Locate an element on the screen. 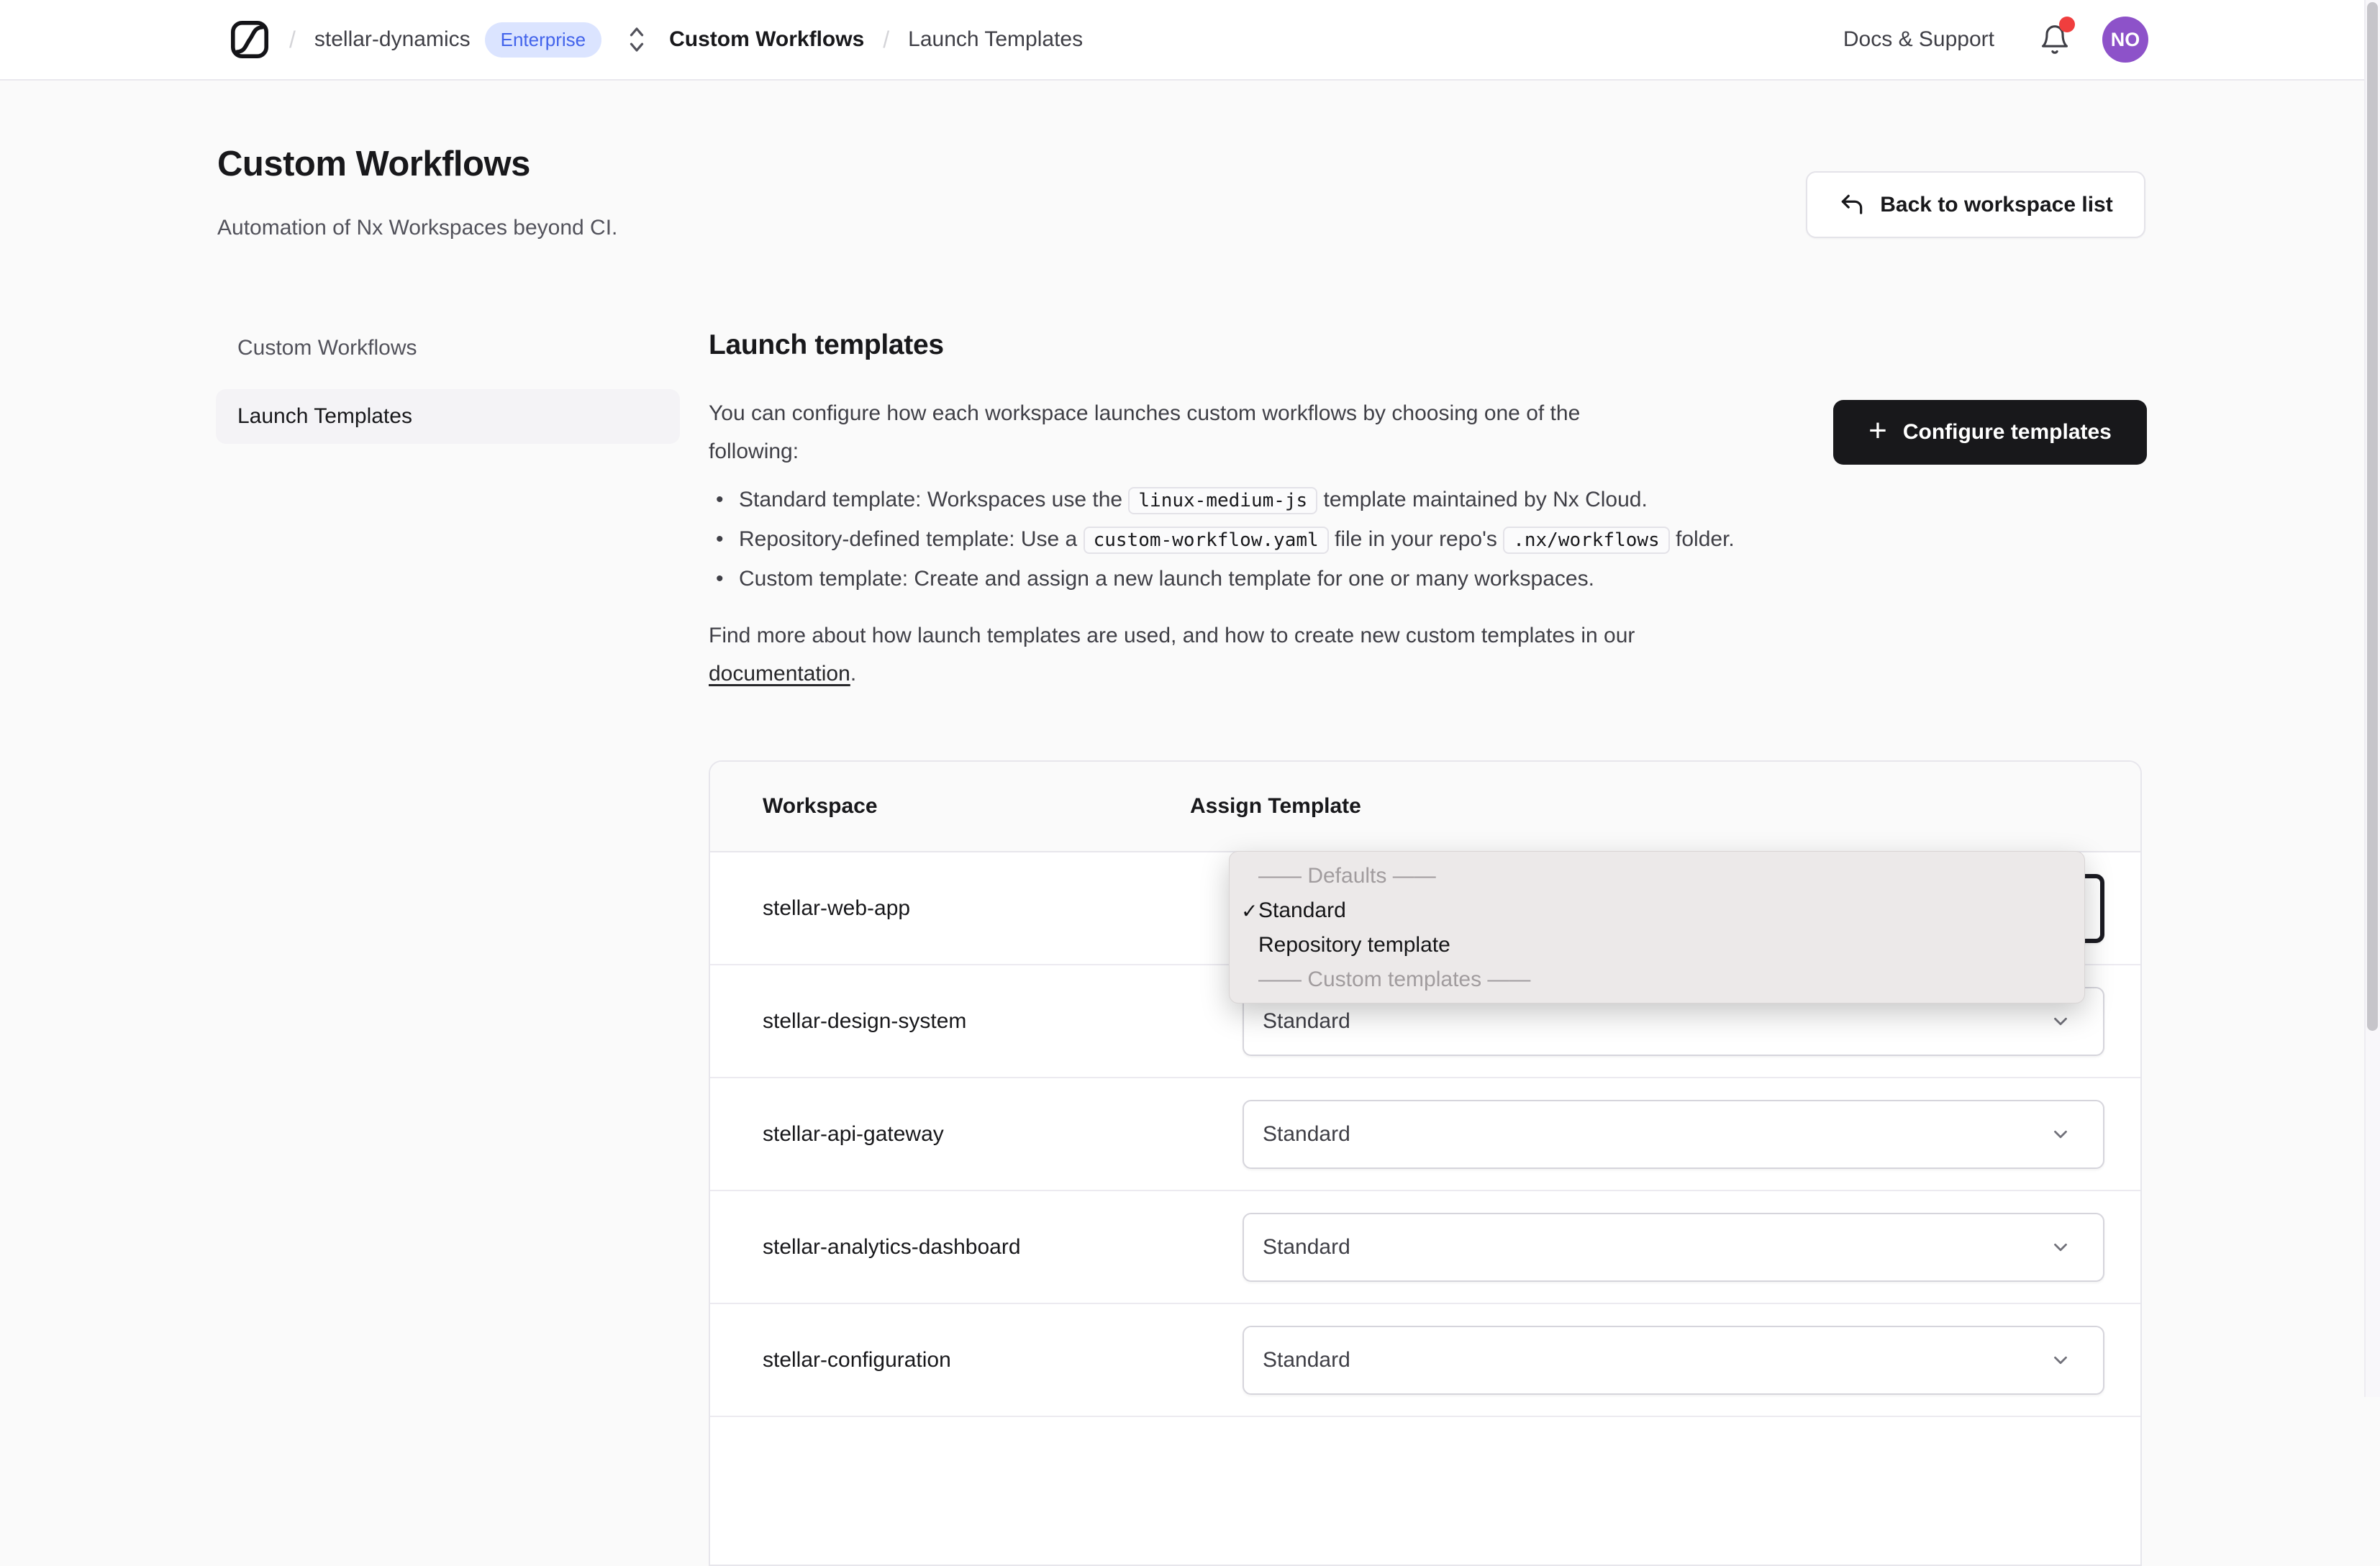  sidebar-item-custom-workflows: Custom Workflows is located at coordinates (448, 348).